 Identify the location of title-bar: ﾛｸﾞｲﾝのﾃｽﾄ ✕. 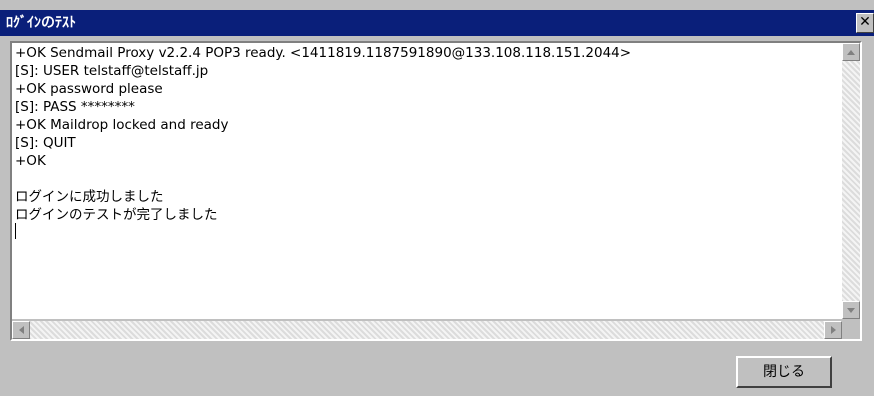
(437, 23).